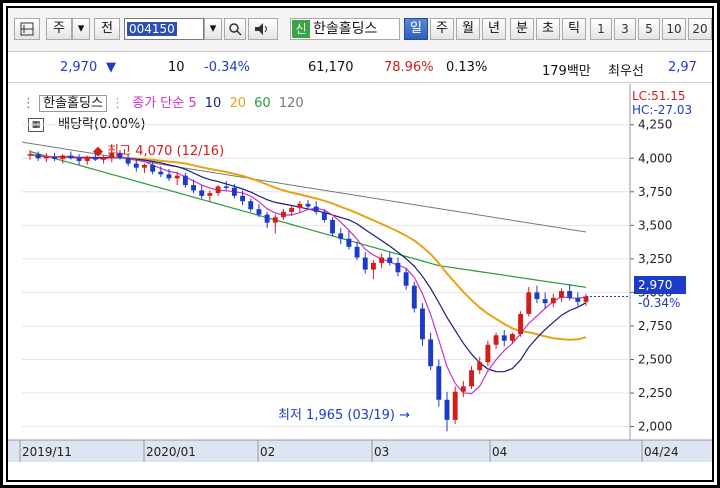 This screenshot has height=488, width=720. What do you see at coordinates (98, 151) in the screenshot?
I see `high-marker-icon: ◆` at bounding box center [98, 151].